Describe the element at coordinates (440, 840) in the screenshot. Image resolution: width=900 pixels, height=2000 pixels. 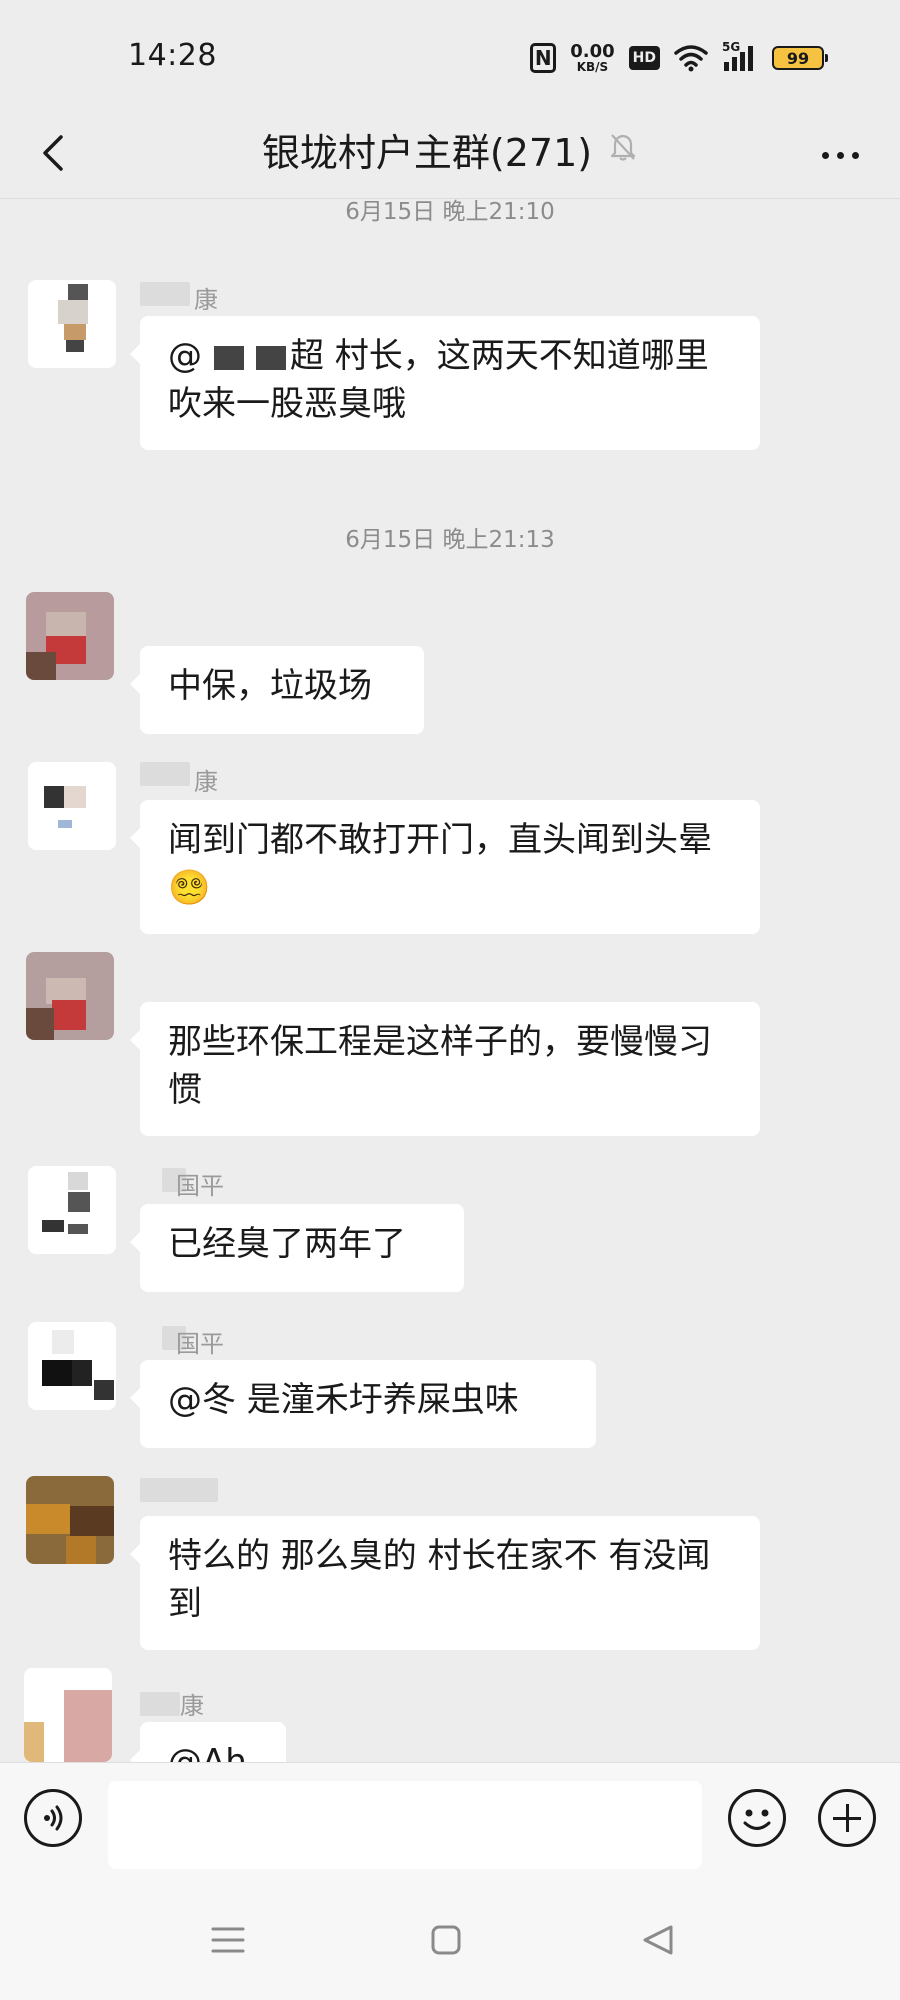
I see `message-text: 闻到门都不敢打开门，直头闻到头晕` at that location.